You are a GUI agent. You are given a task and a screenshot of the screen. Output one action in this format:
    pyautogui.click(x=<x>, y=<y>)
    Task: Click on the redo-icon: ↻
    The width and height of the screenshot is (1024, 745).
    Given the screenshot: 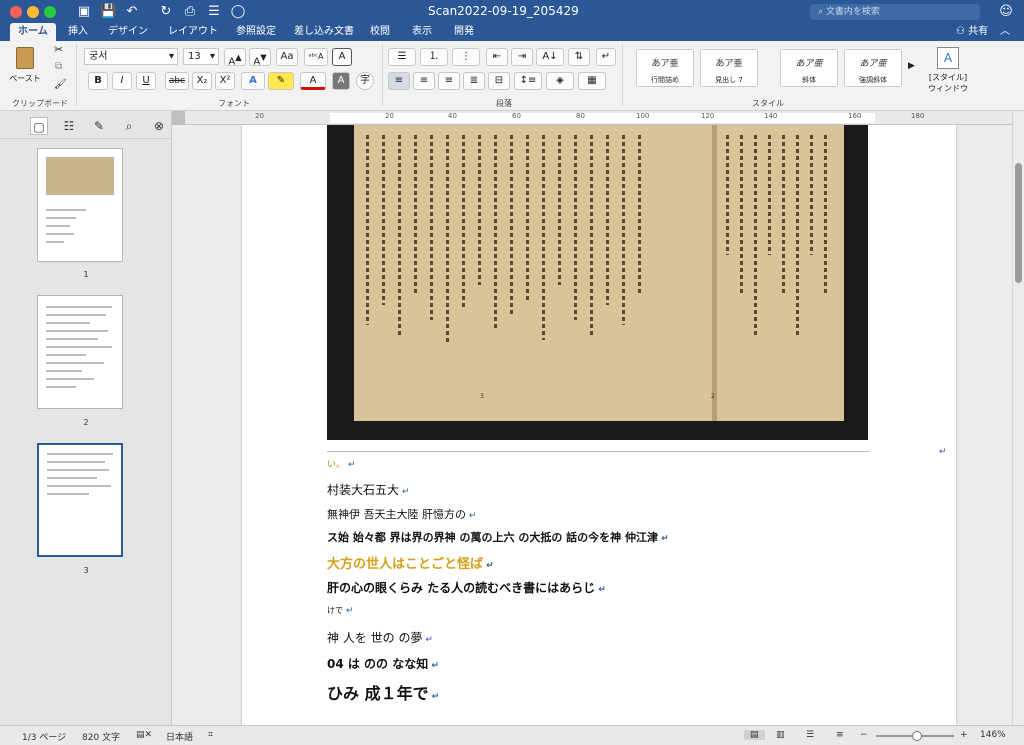 What is the action you would take?
    pyautogui.click(x=166, y=11)
    